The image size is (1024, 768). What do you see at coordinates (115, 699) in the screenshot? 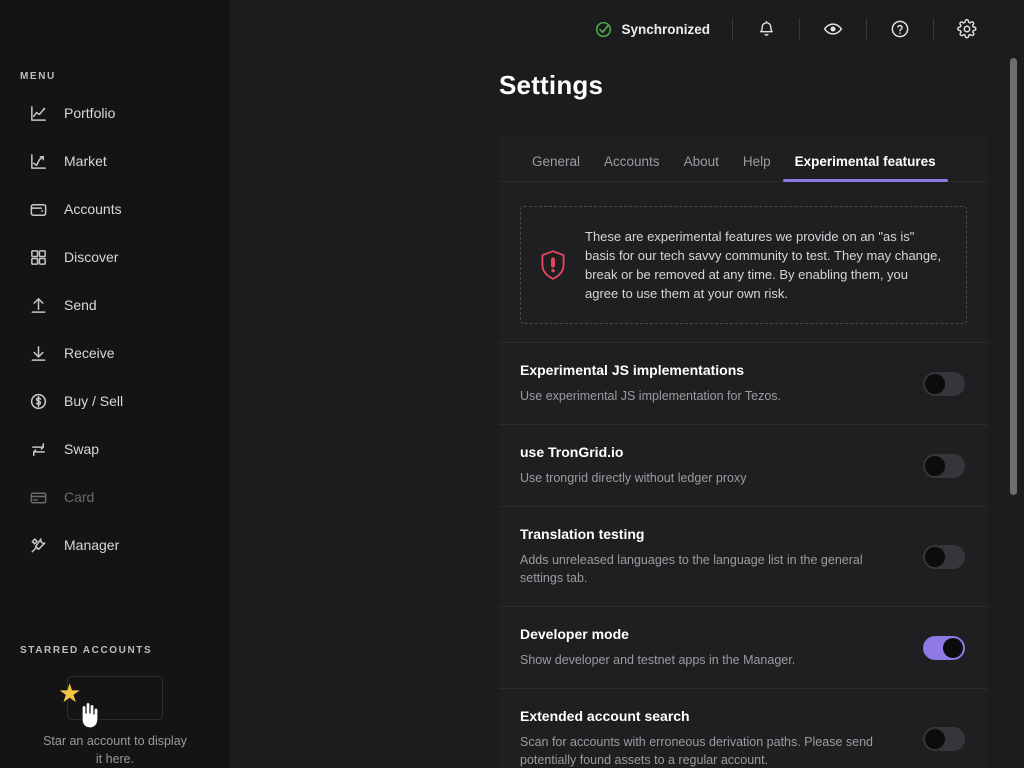
I see `starred-placeholder: ★` at bounding box center [115, 699].